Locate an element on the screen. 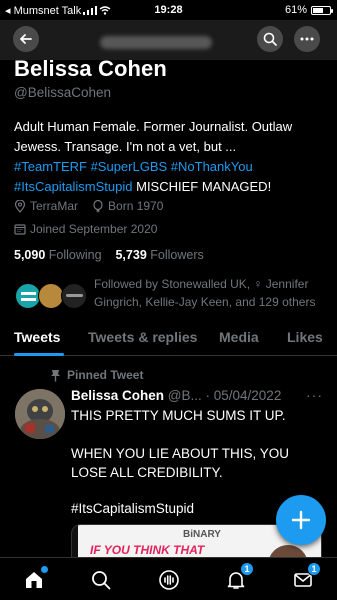  avatar is located at coordinates (74, 296).